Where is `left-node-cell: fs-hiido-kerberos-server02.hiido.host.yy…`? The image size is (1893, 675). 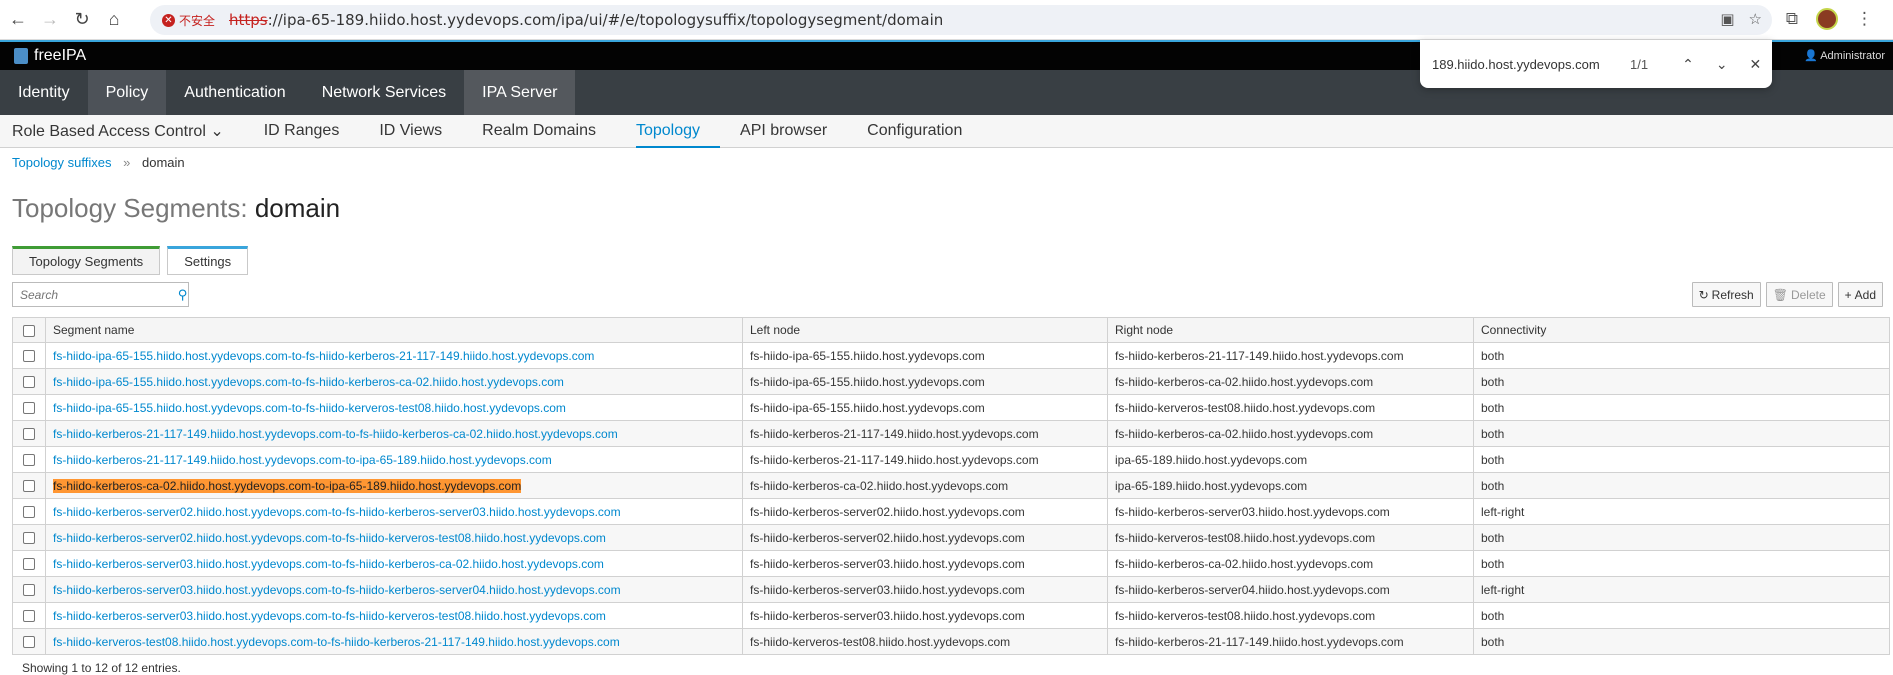
left-node-cell: fs-hiido-kerberos-server02.hiido.host.yy… is located at coordinates (925, 511).